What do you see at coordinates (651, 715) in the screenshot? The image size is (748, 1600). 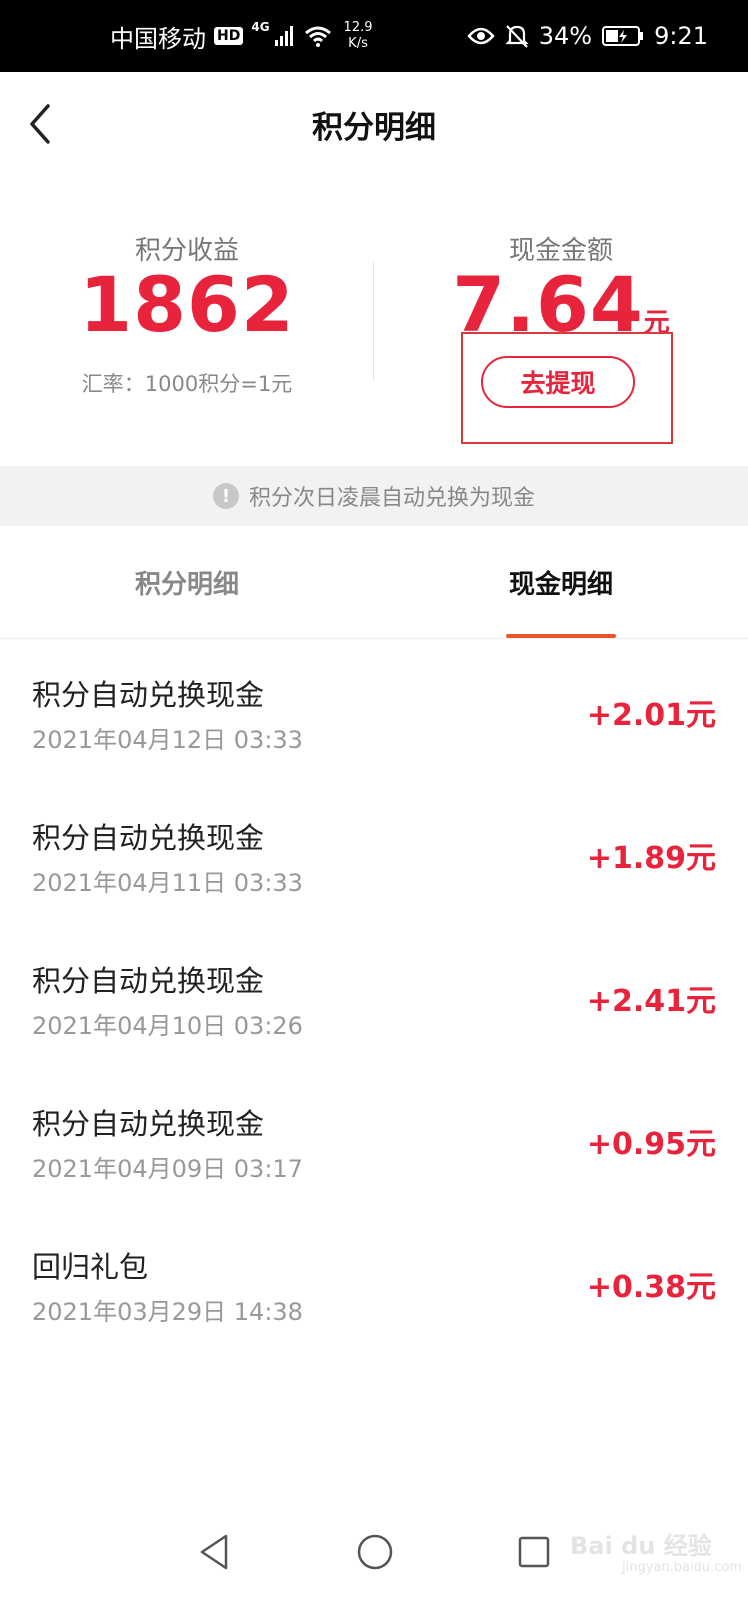 I see `record-amount: +2.01元` at bounding box center [651, 715].